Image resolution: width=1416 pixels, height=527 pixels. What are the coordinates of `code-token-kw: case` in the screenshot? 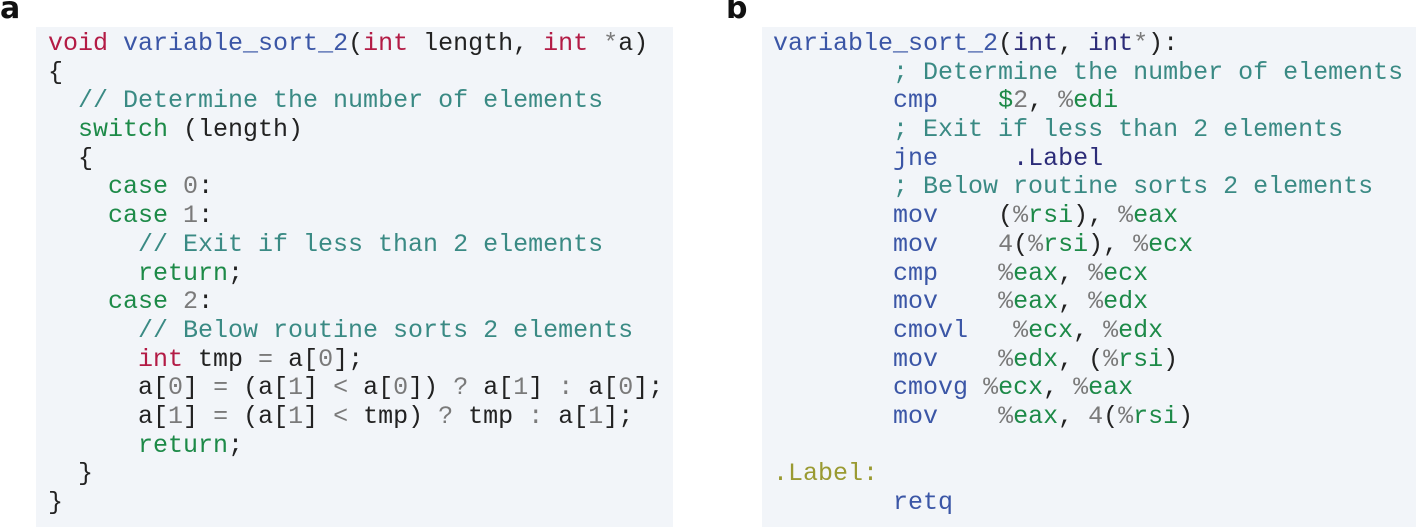 It's located at (138, 302).